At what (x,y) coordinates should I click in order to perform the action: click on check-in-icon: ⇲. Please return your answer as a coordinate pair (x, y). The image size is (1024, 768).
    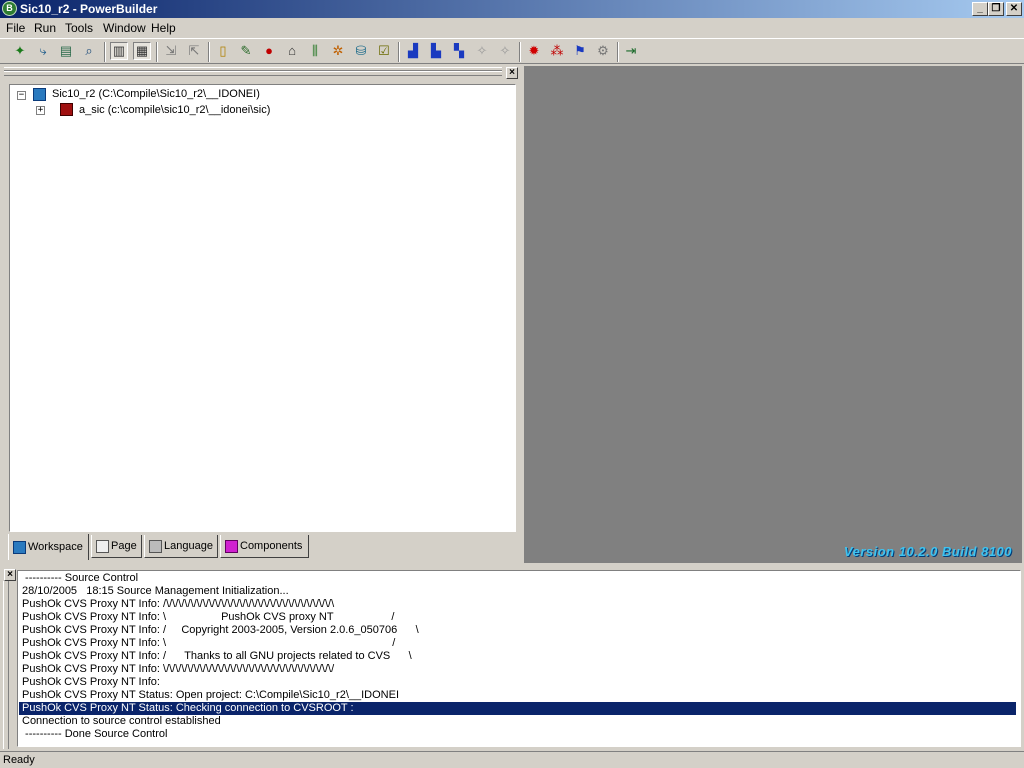
    Looking at the image, I should click on (171, 51).